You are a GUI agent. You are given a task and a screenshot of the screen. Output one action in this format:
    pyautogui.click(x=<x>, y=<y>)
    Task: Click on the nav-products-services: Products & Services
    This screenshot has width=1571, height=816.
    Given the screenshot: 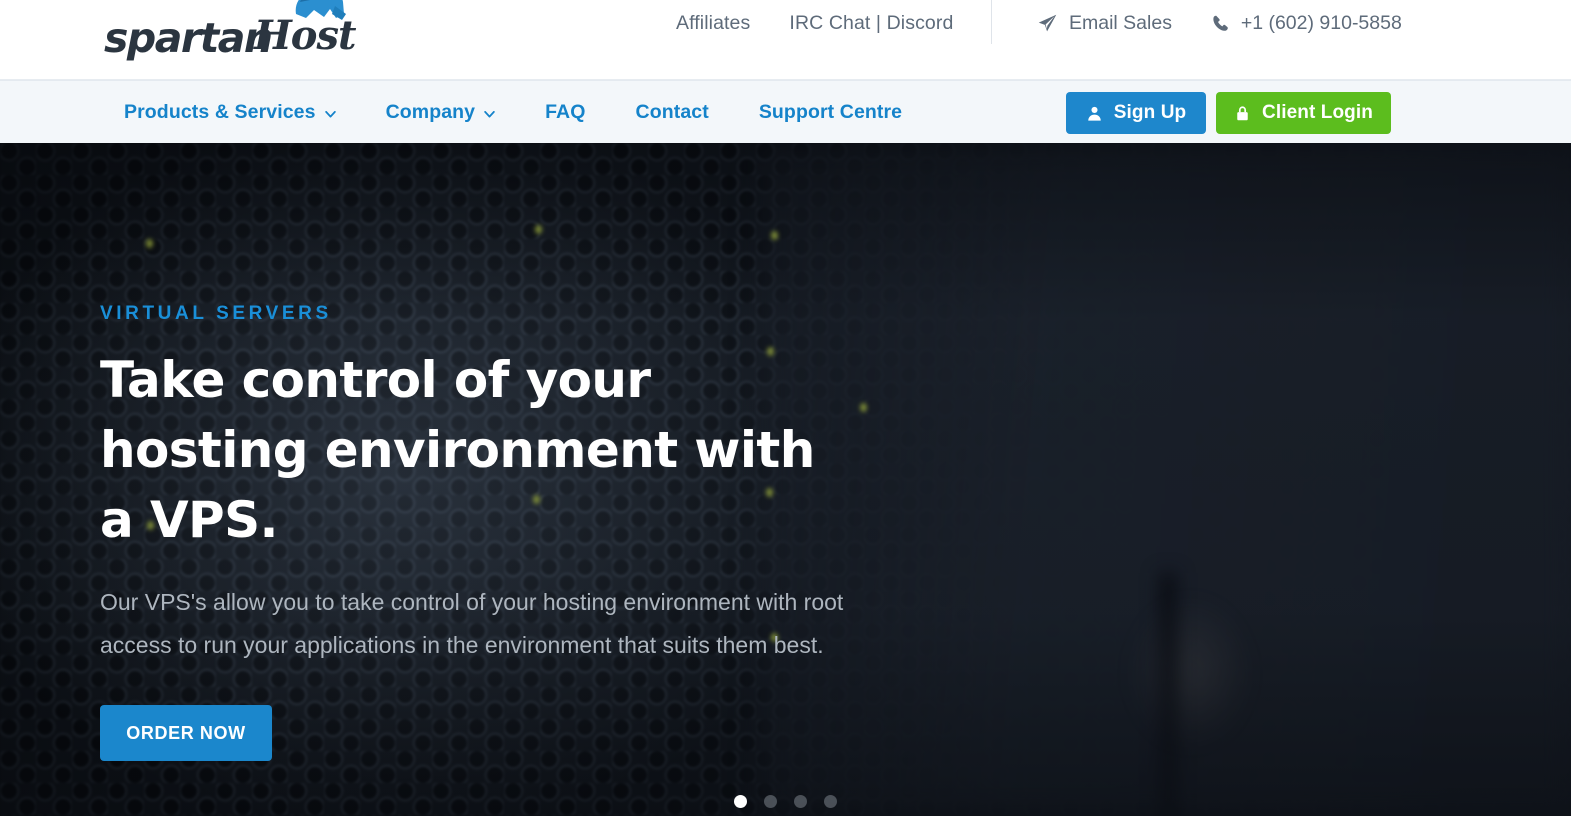 What is the action you would take?
    pyautogui.click(x=230, y=112)
    